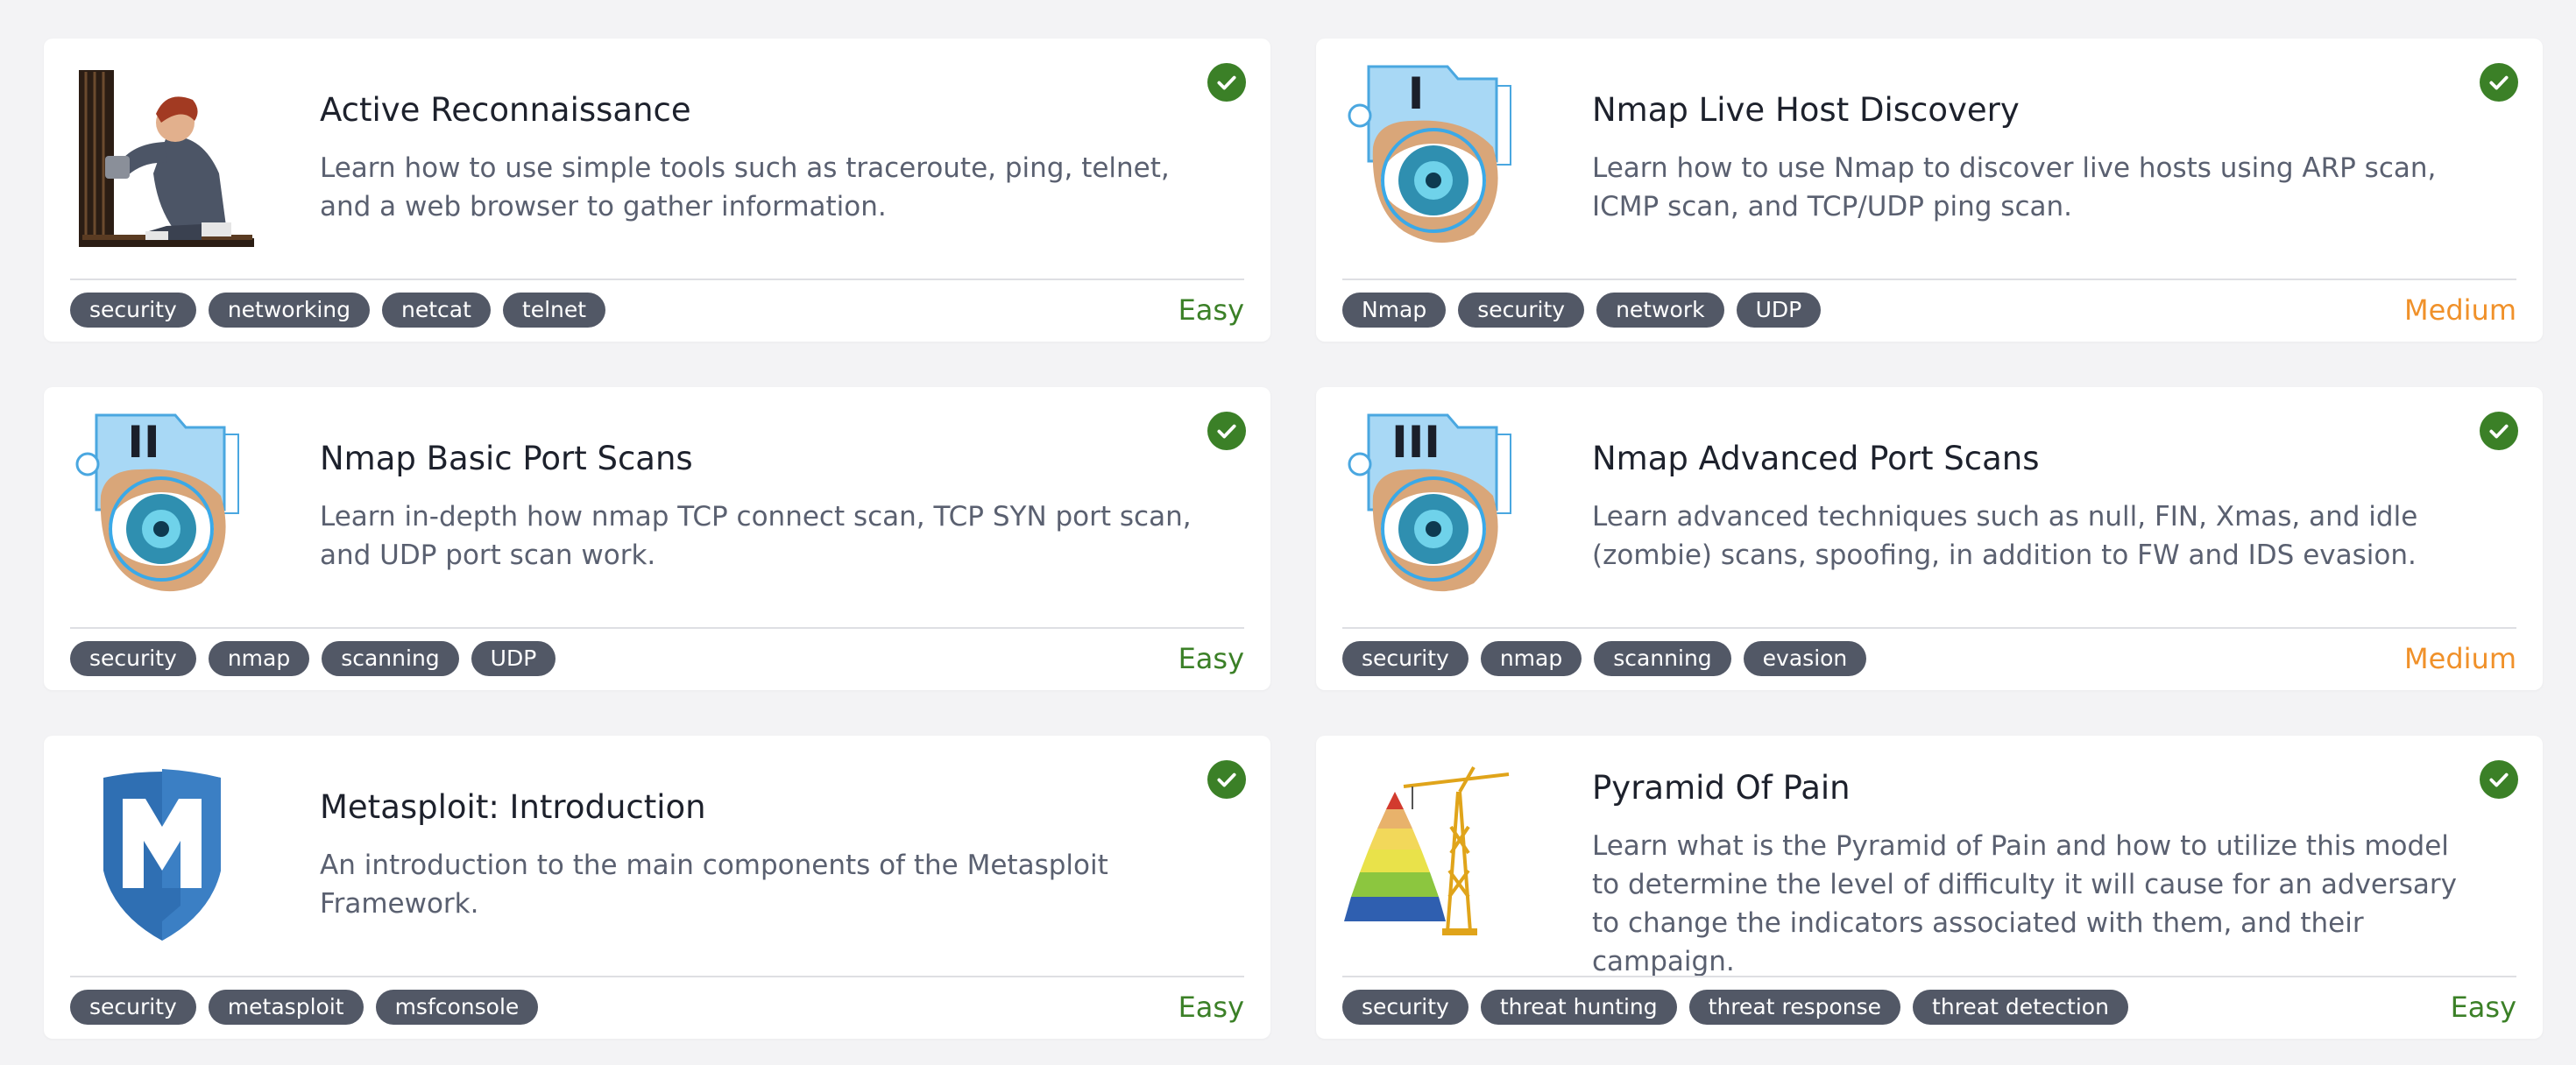 The height and width of the screenshot is (1065, 2576). I want to click on tag: telnet, so click(554, 310).